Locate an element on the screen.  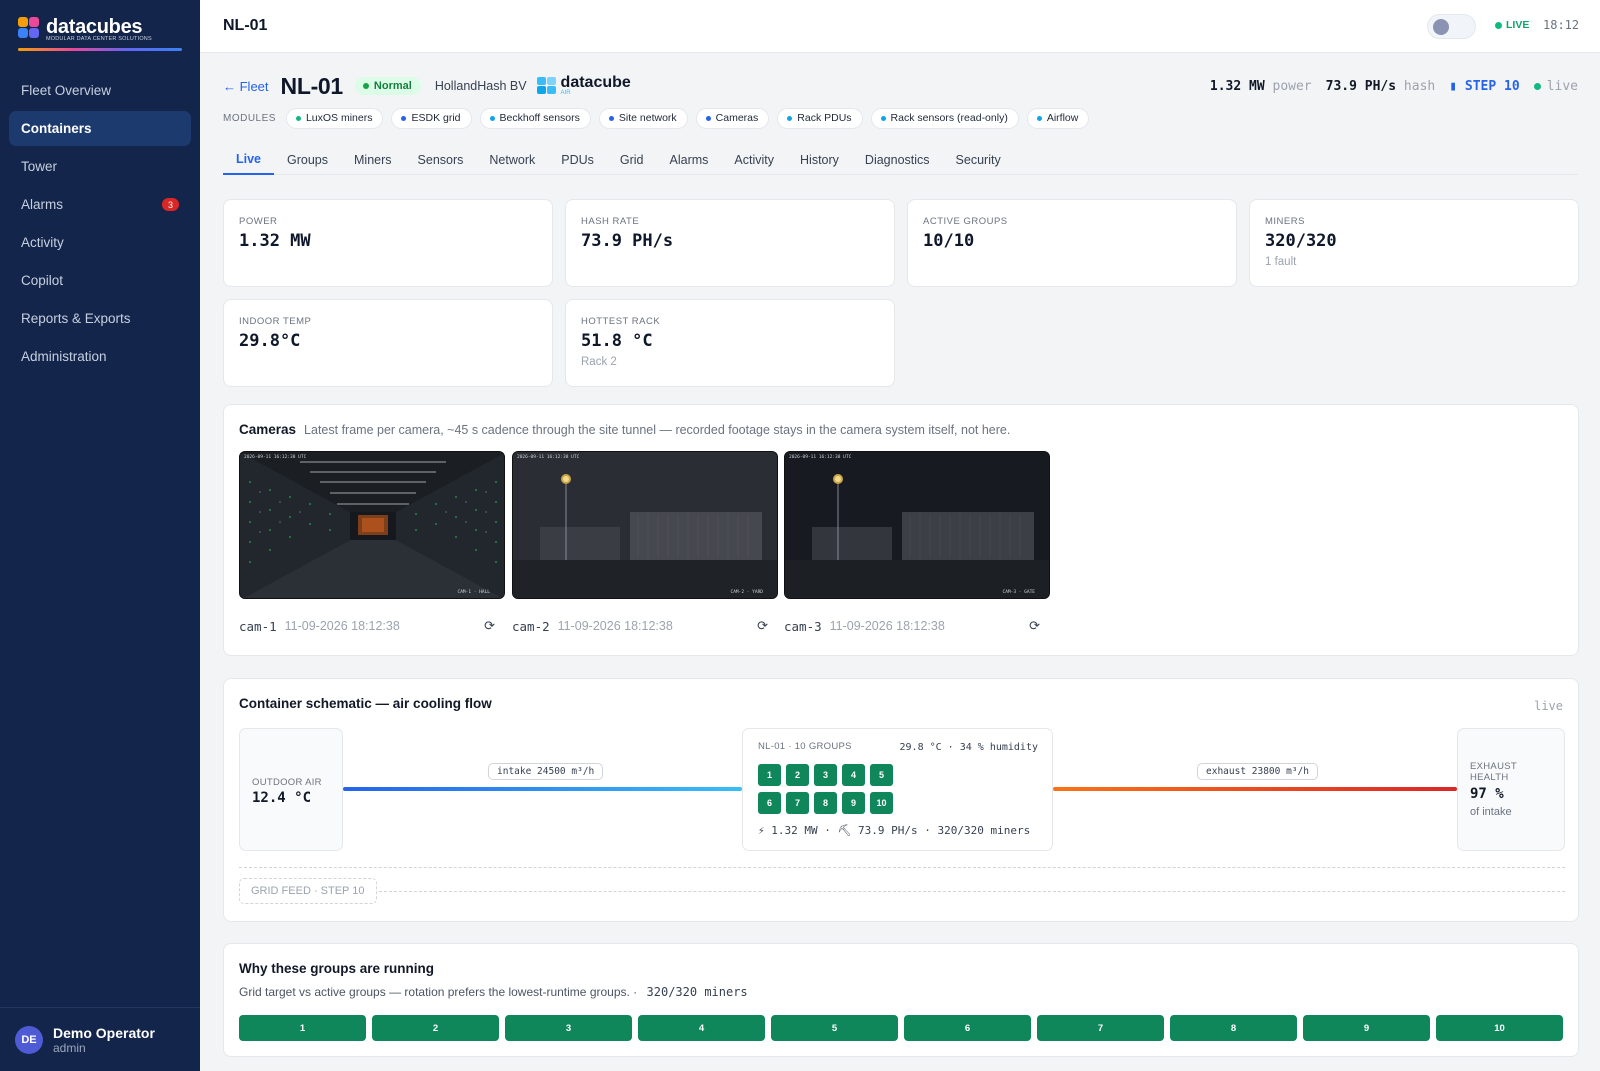
sidebar-item-administration: Administration is located at coordinates (100, 356).